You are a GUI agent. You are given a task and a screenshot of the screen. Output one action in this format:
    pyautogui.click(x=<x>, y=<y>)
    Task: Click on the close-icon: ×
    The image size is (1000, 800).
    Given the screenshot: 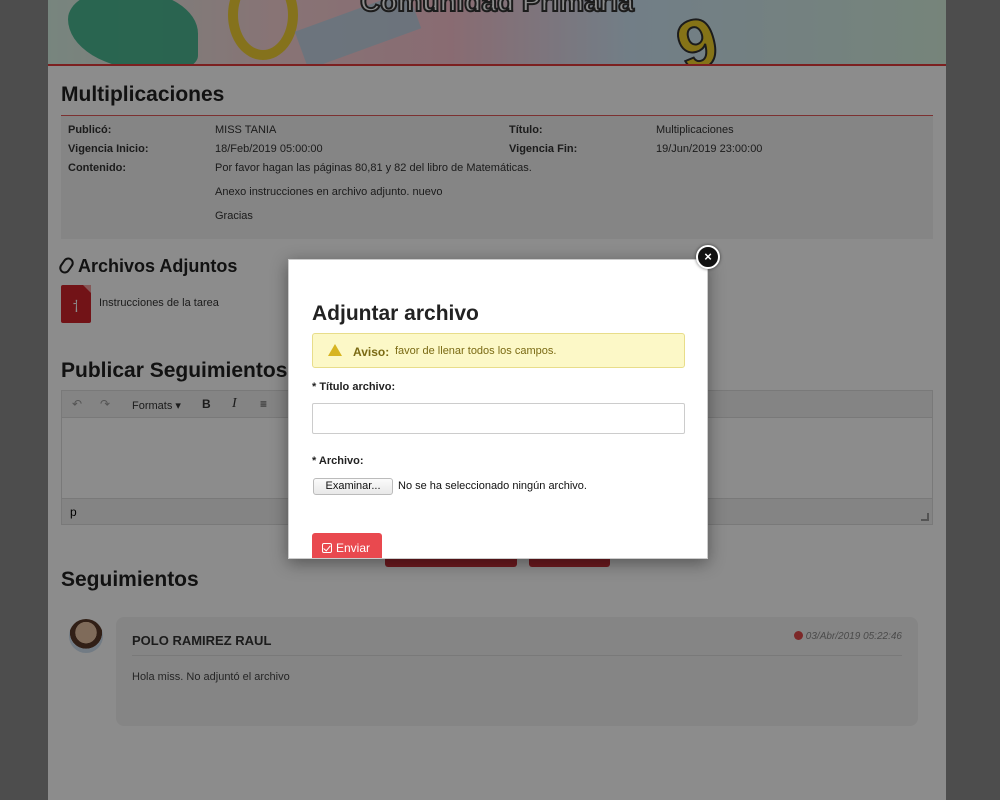 What is the action you would take?
    pyautogui.click(x=708, y=257)
    